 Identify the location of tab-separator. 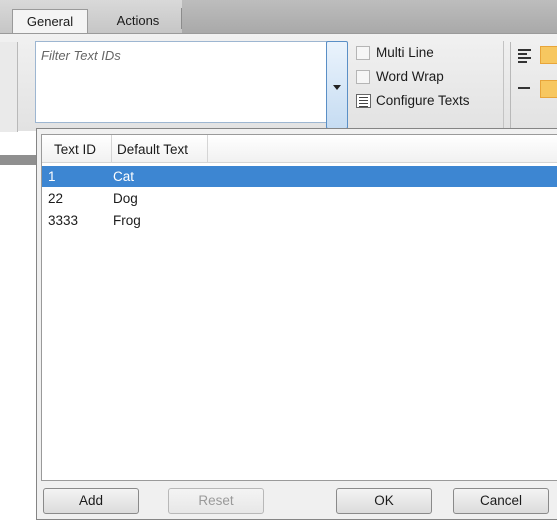
(181, 18).